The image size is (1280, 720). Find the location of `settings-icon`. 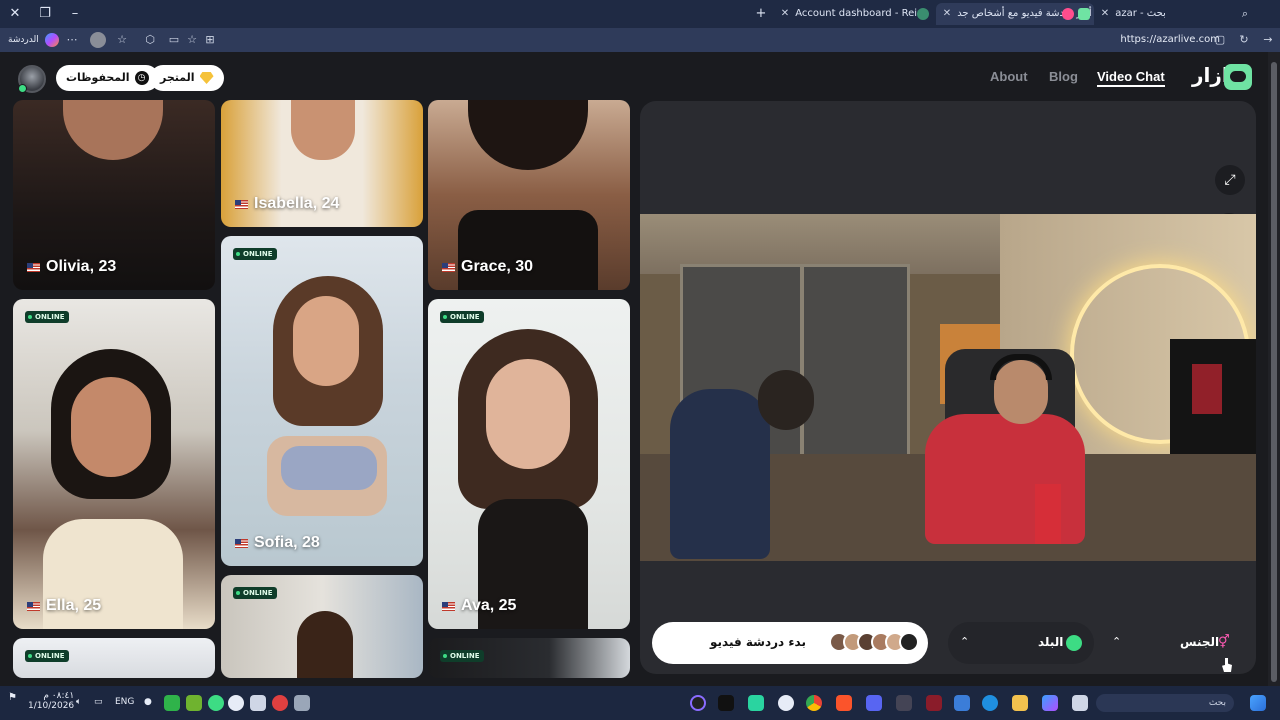

settings-icon is located at coordinates (786, 703).